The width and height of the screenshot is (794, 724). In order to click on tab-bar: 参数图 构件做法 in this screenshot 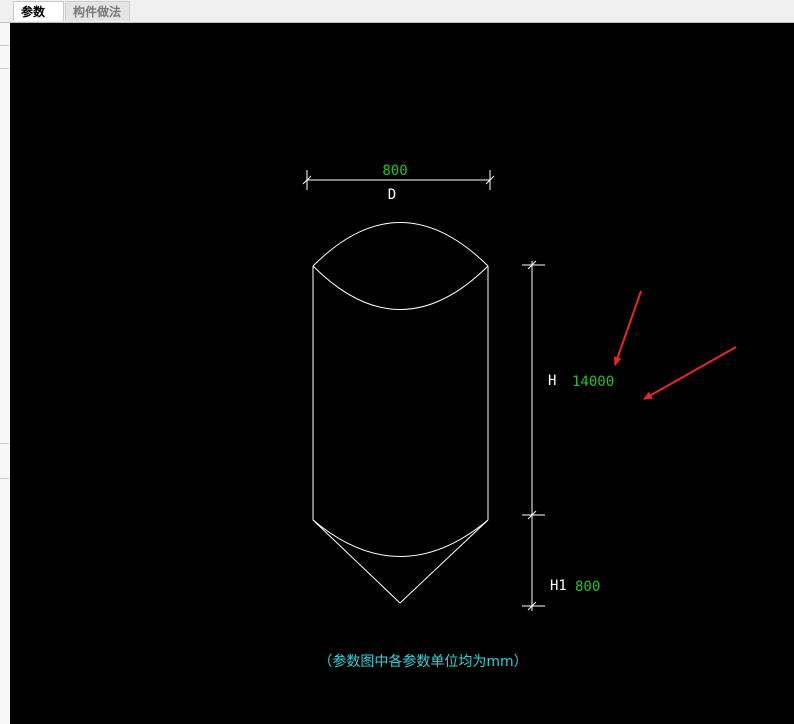, I will do `click(397, 19)`.